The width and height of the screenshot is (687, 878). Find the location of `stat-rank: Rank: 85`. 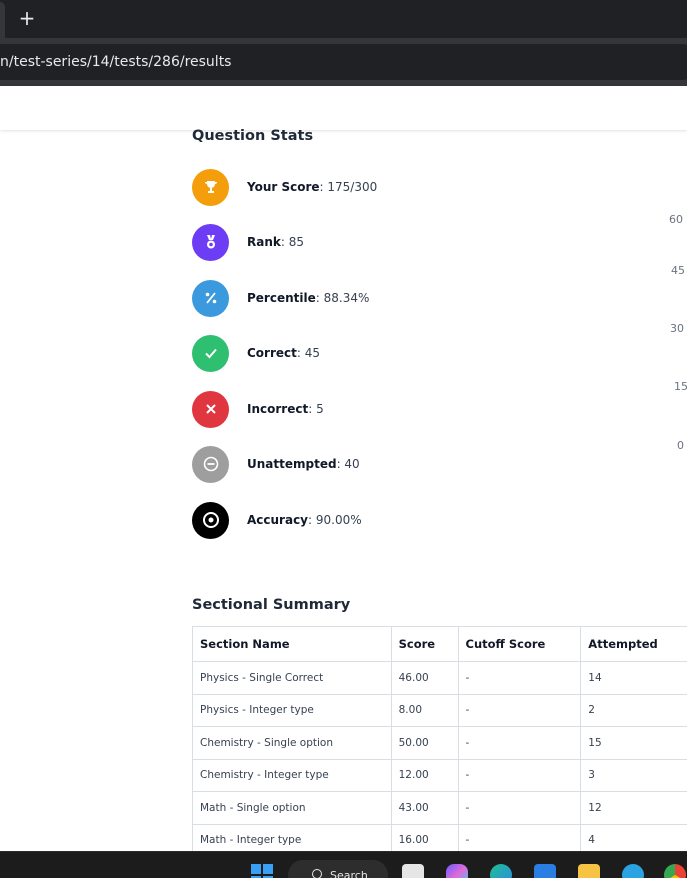

stat-rank: Rank: 85 is located at coordinates (248, 242).